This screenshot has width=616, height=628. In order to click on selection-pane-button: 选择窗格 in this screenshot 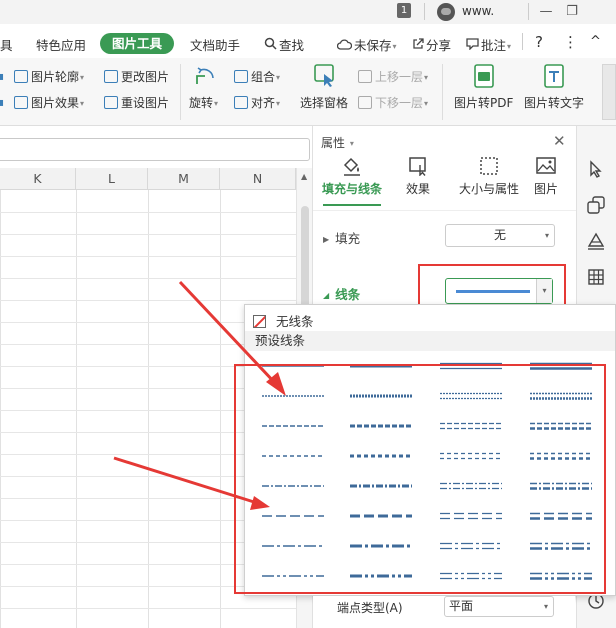, I will do `click(324, 87)`.